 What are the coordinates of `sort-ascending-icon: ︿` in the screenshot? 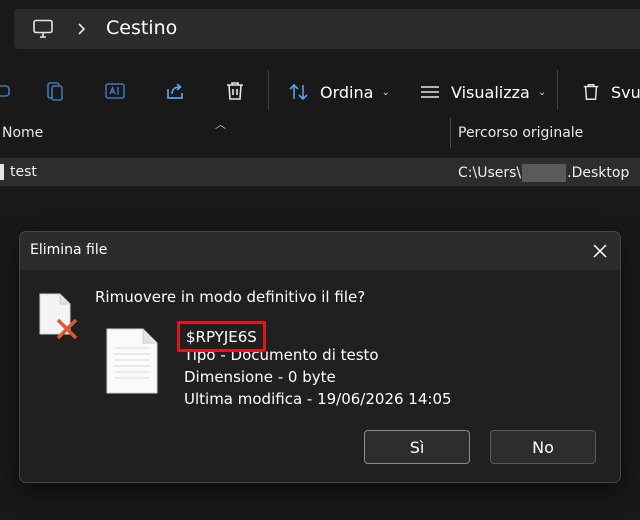 It's located at (220, 124).